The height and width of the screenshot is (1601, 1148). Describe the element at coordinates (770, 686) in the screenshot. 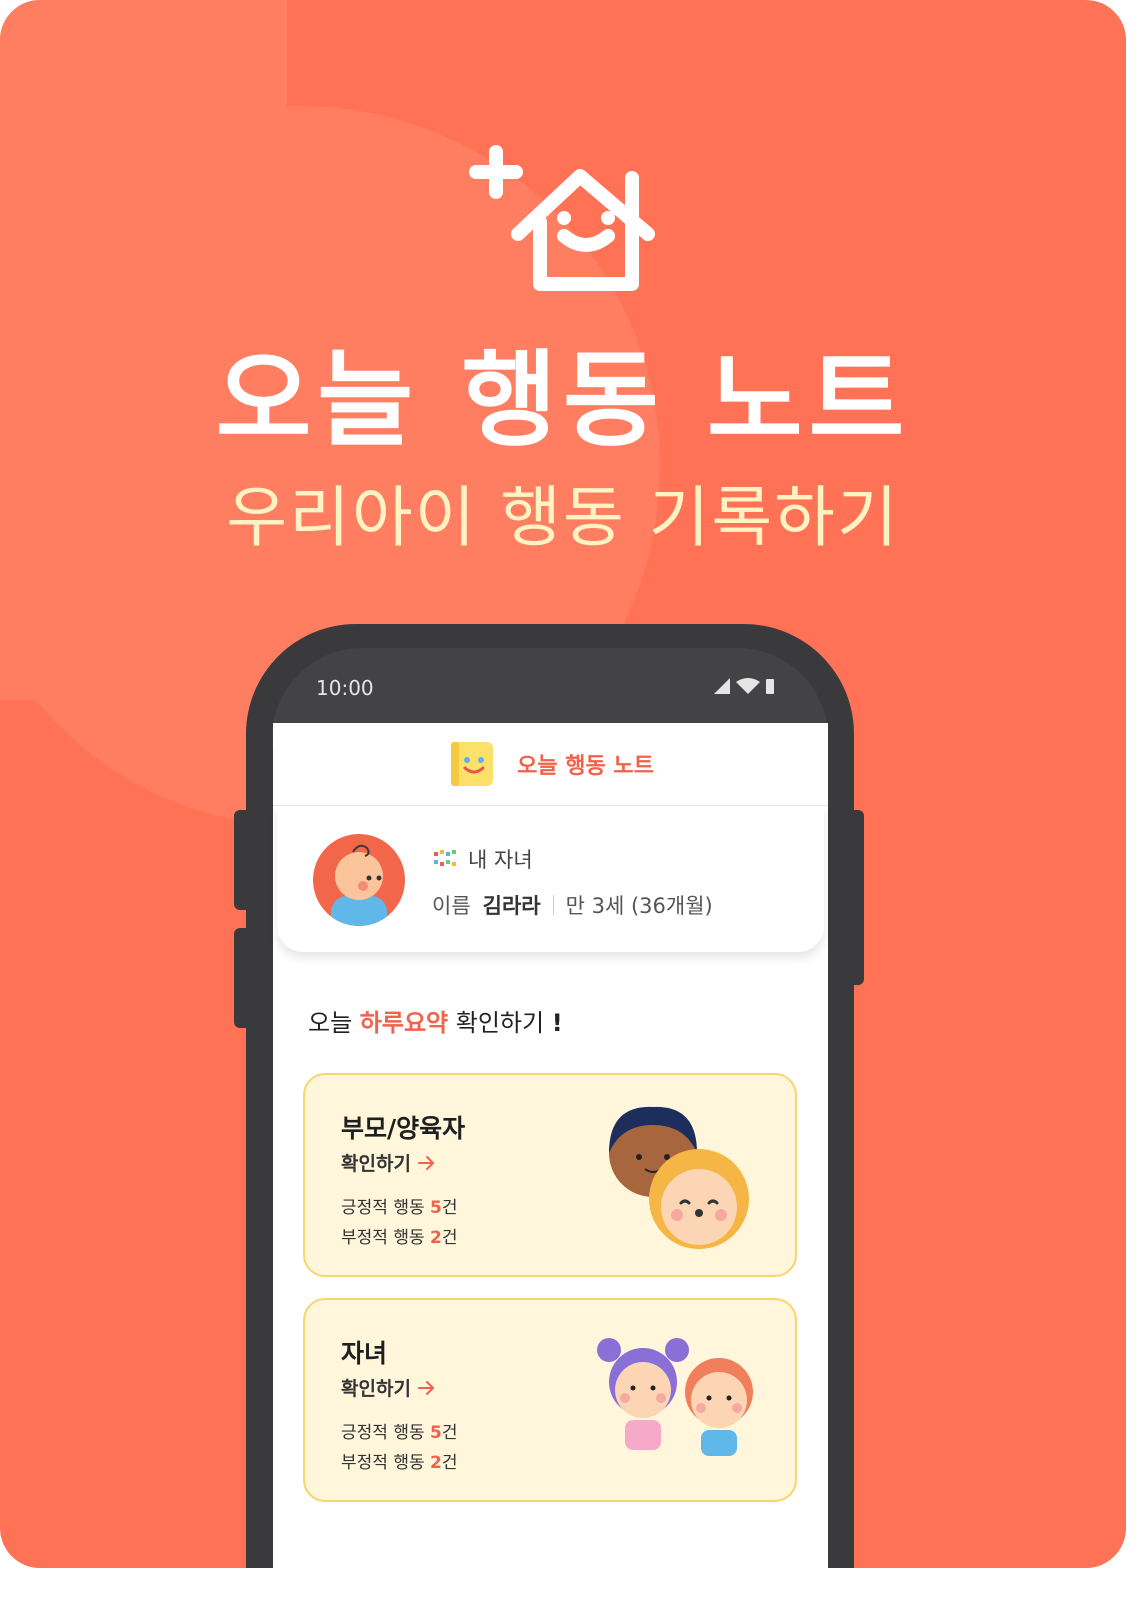

I see `battery-icon` at that location.